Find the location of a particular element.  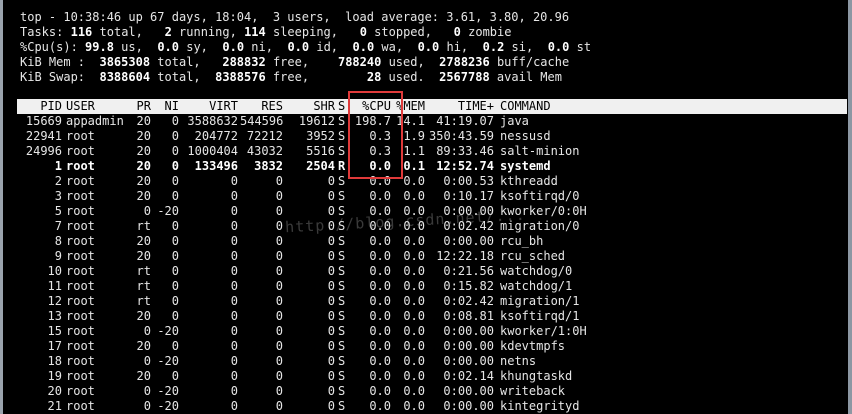

cell-time: 0:00.00 is located at coordinates (468, 406).